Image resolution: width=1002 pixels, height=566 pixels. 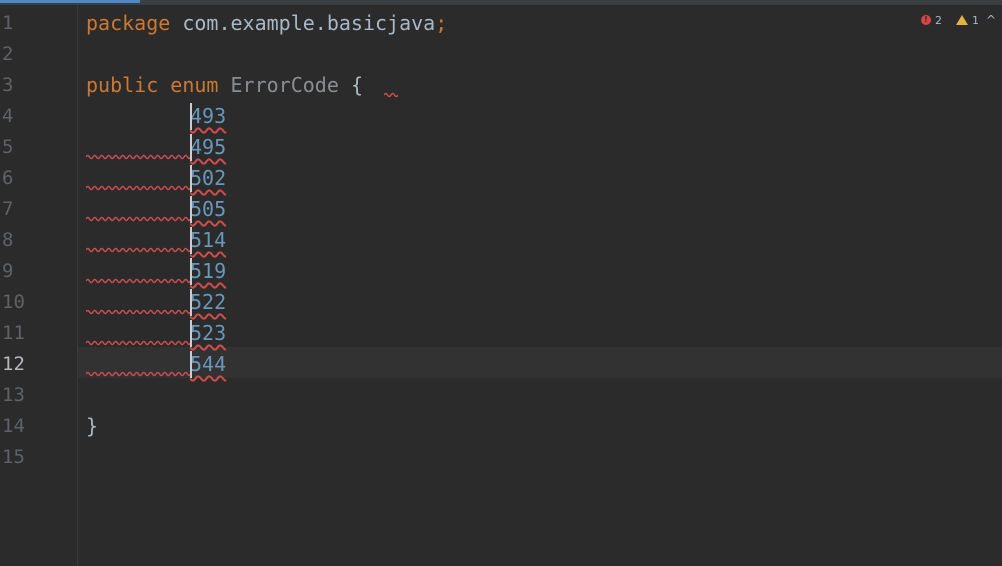 I want to click on enum-constant: 514, so click(x=208, y=240).